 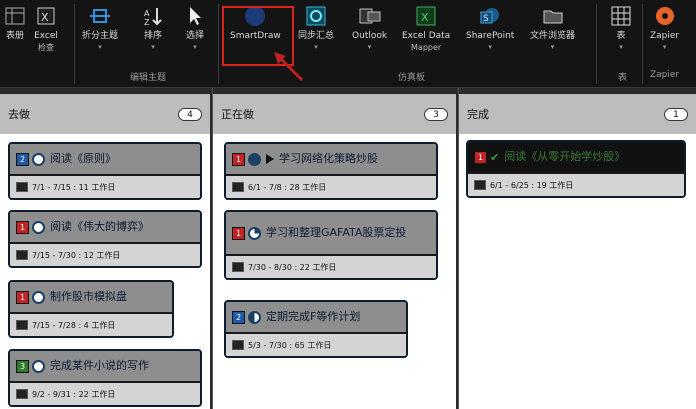 I want to click on table-button: 表册, so click(x=15, y=23).